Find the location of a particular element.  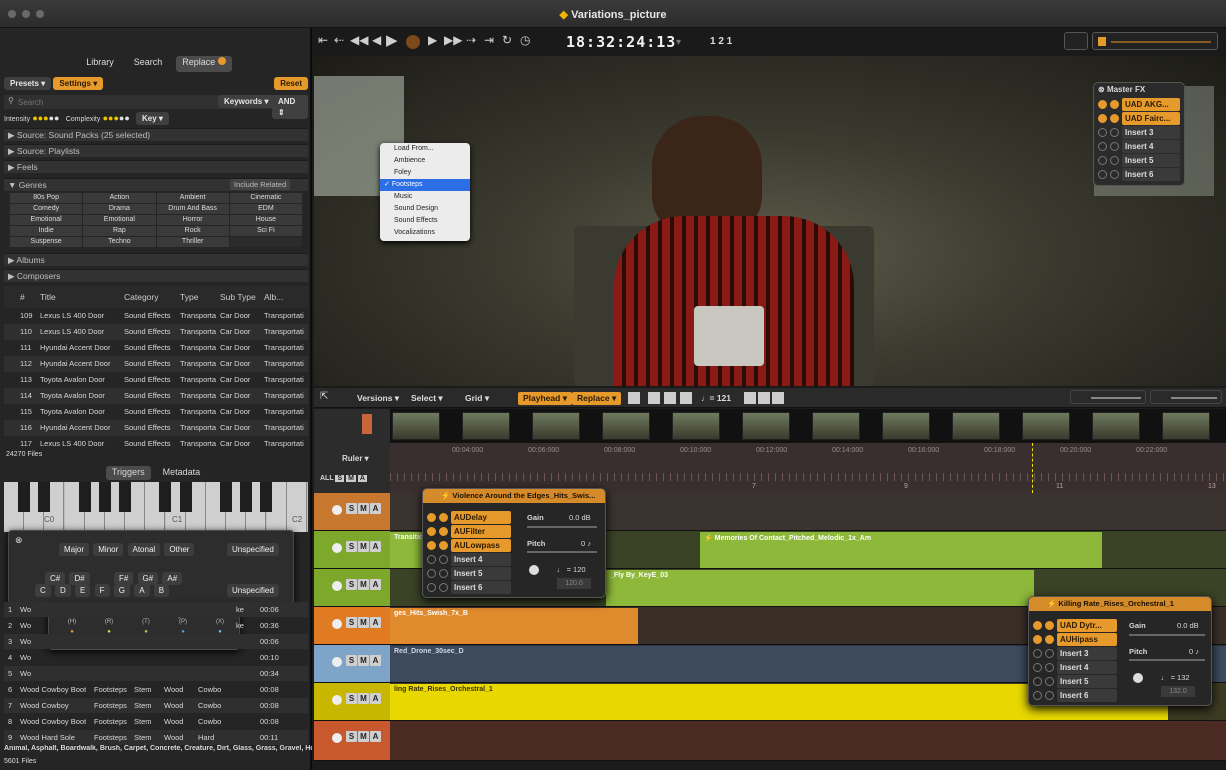

genre-horror: Horror is located at coordinates (192, 220).